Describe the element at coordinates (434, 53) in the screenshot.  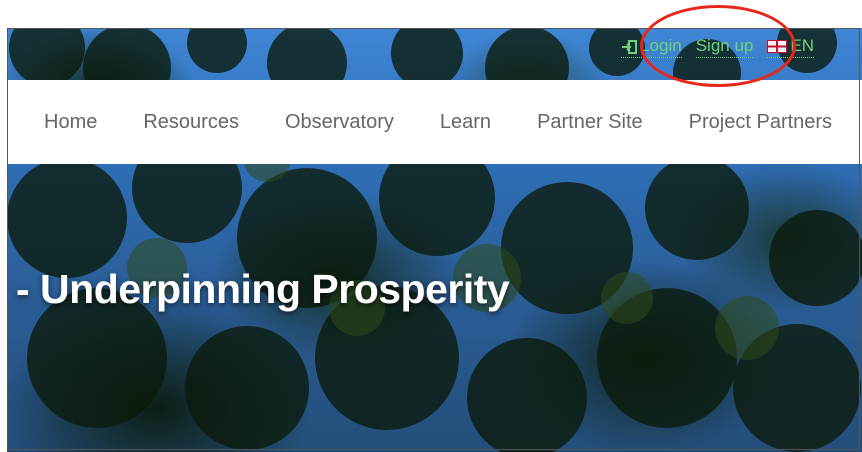
I see `utility-bar: Login Sign up EN` at that location.